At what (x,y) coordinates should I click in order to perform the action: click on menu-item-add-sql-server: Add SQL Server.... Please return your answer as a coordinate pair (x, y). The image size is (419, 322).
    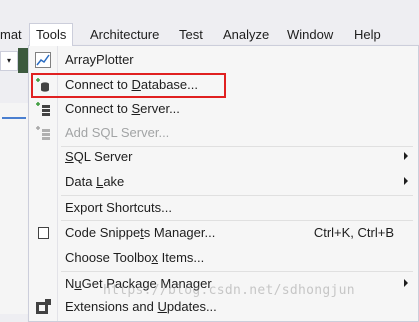
    Looking at the image, I should click on (223, 133).